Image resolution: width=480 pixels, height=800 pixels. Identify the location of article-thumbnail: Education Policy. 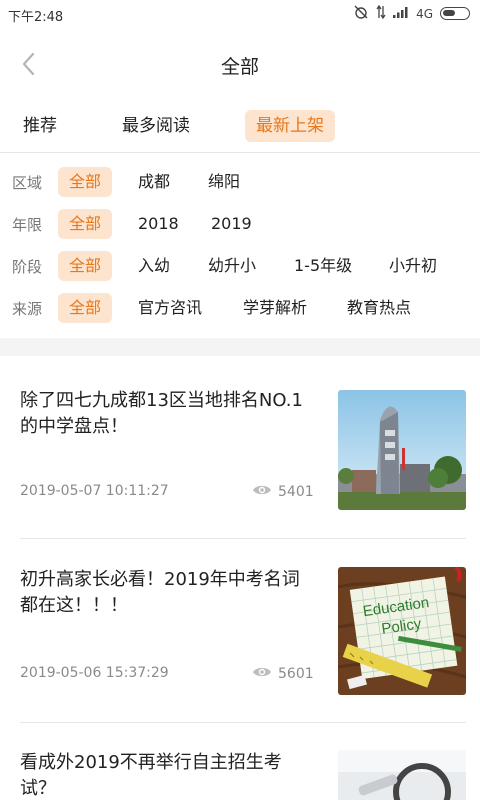
(402, 631).